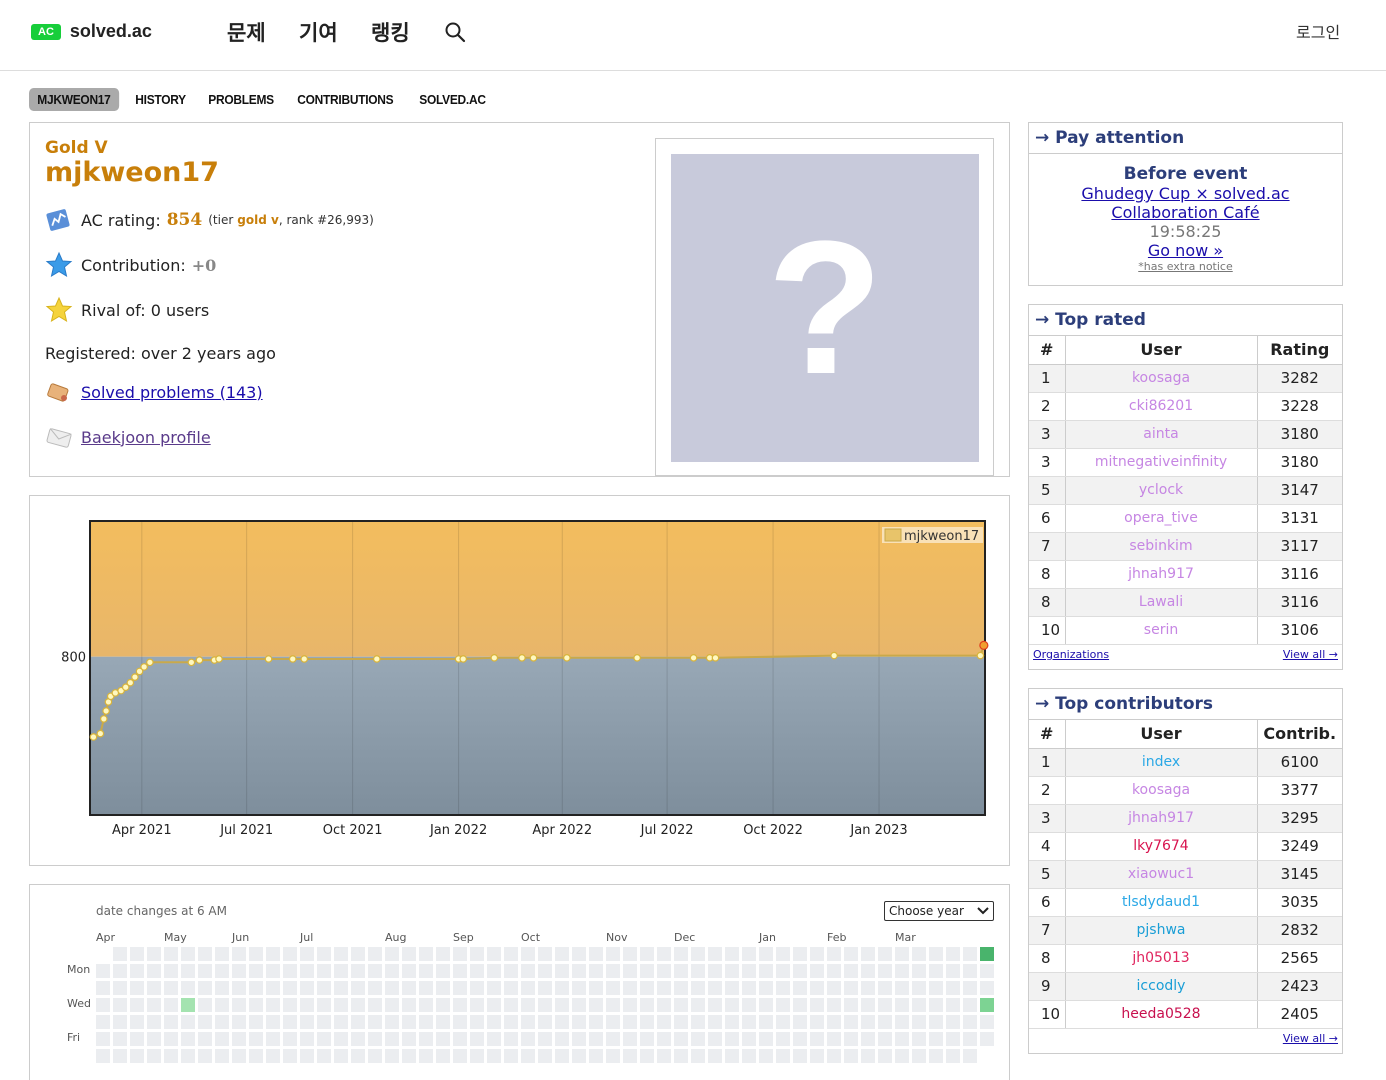 This screenshot has width=1386, height=1080. Describe the element at coordinates (1161, 902) in the screenshot. I see `user-link: tlsdydaud1` at that location.